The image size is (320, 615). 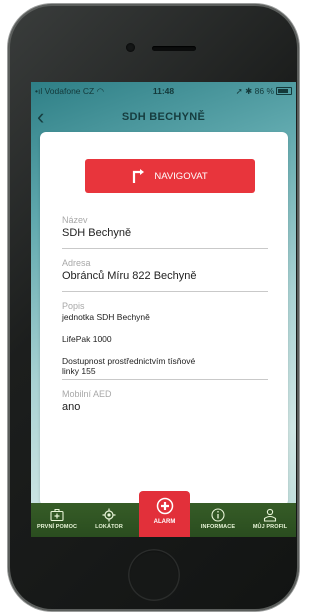 I want to click on address-field: Adresa Obránců Míru 822 Bechyně, so click(x=165, y=275).